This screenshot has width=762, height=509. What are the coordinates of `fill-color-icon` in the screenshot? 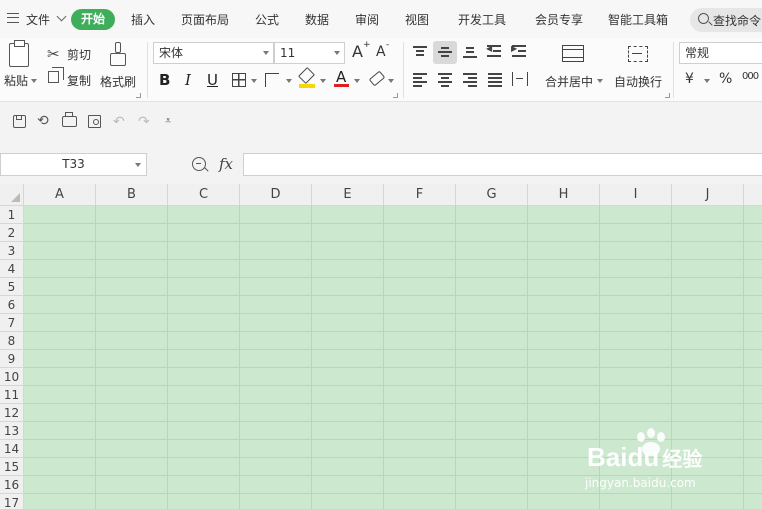 It's located at (306, 75).